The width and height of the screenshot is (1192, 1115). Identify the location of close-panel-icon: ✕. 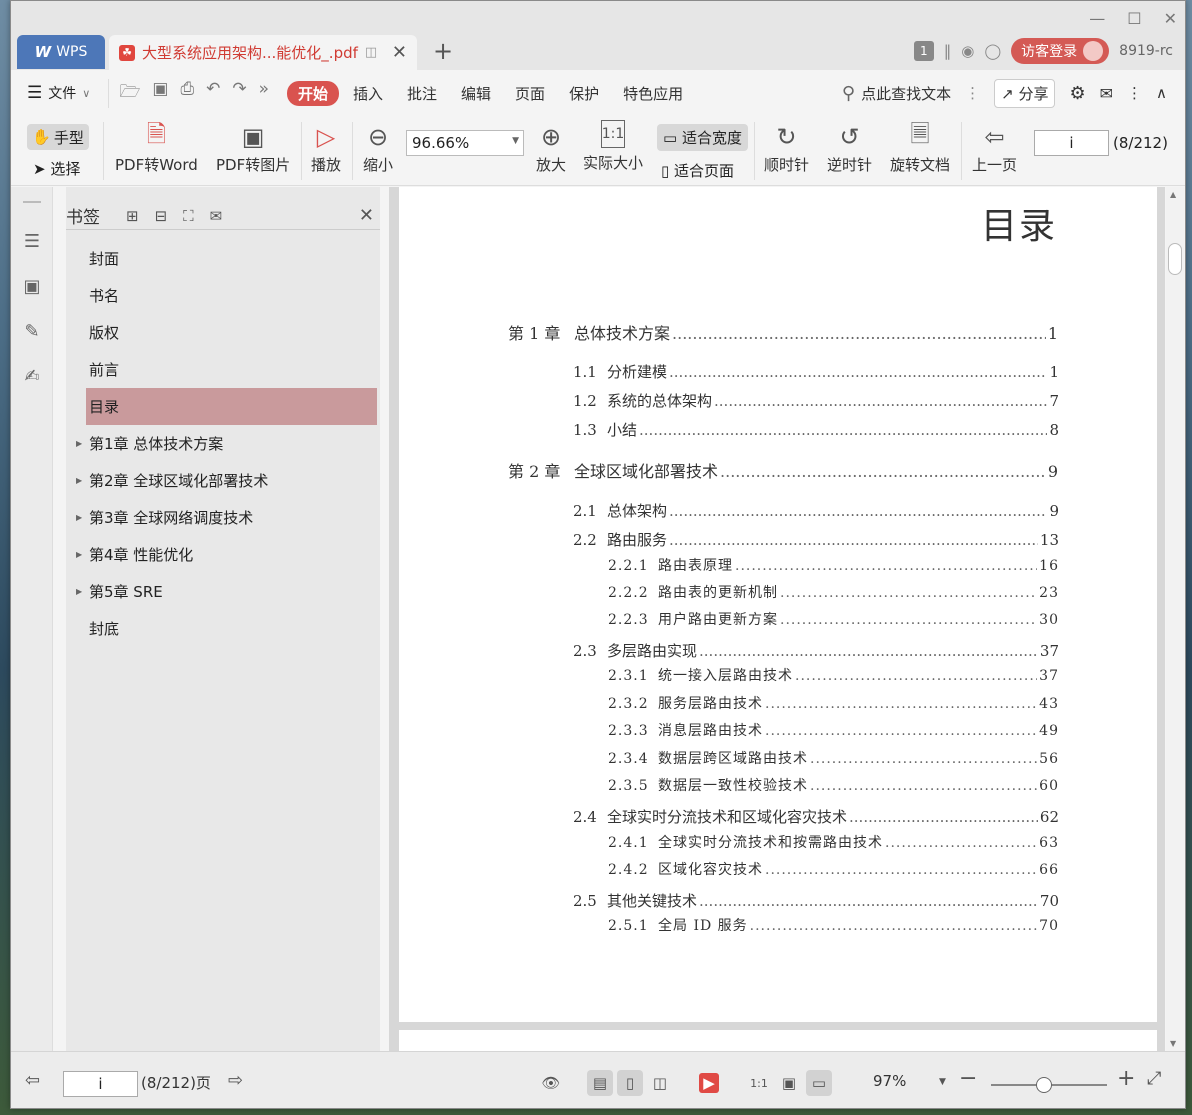
(366, 215).